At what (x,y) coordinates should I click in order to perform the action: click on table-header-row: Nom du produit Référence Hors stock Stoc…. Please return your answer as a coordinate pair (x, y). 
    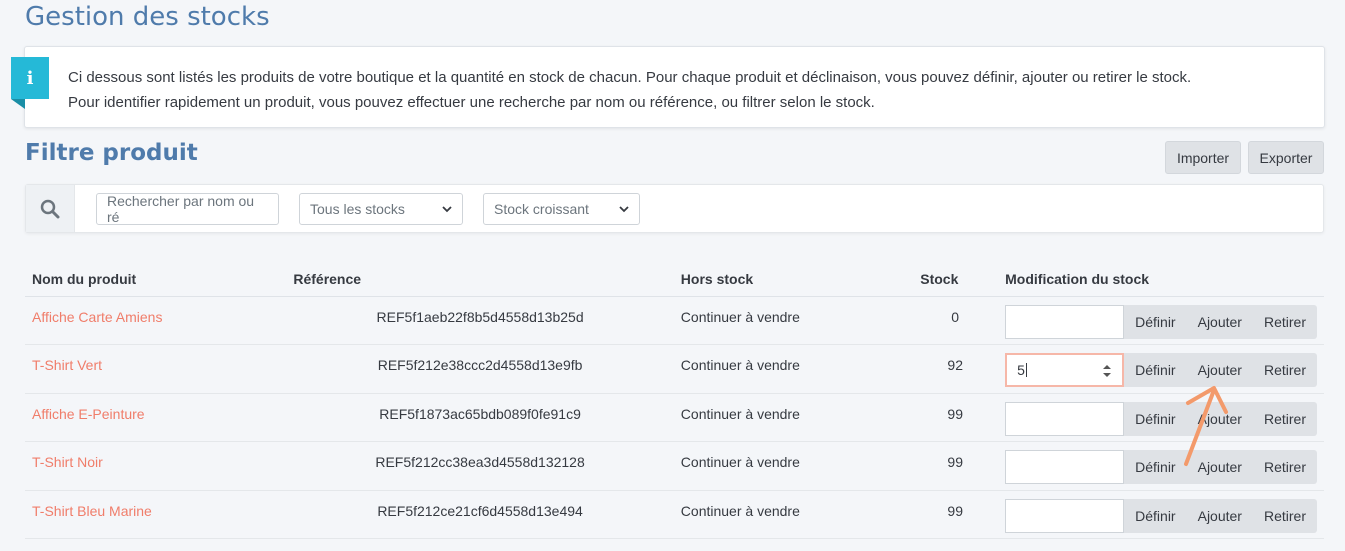
    Looking at the image, I should click on (674, 279).